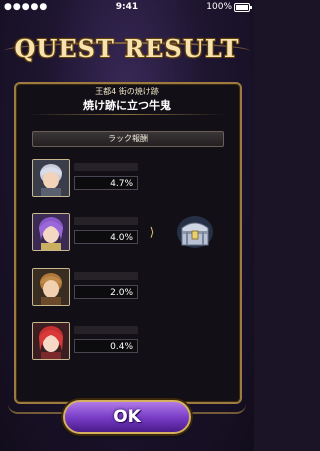 Image resolution: width=320 pixels, height=451 pixels. What do you see at coordinates (127, 105) in the screenshot?
I see `quest-name: 焼け跡に立つ牛鬼` at bounding box center [127, 105].